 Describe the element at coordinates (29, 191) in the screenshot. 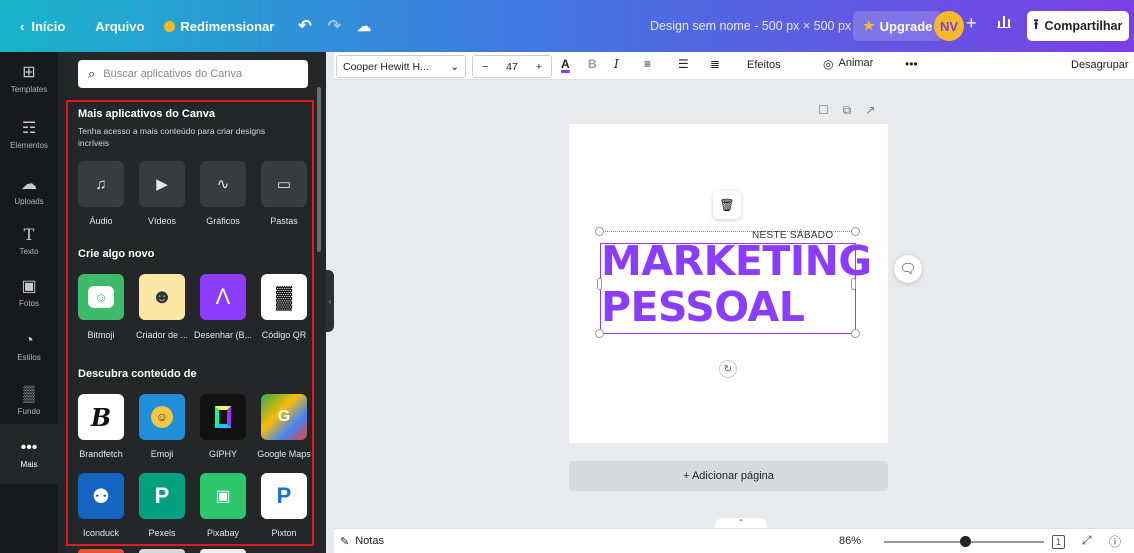

I see `rail-item-uploads: ☁ Uploads` at that location.